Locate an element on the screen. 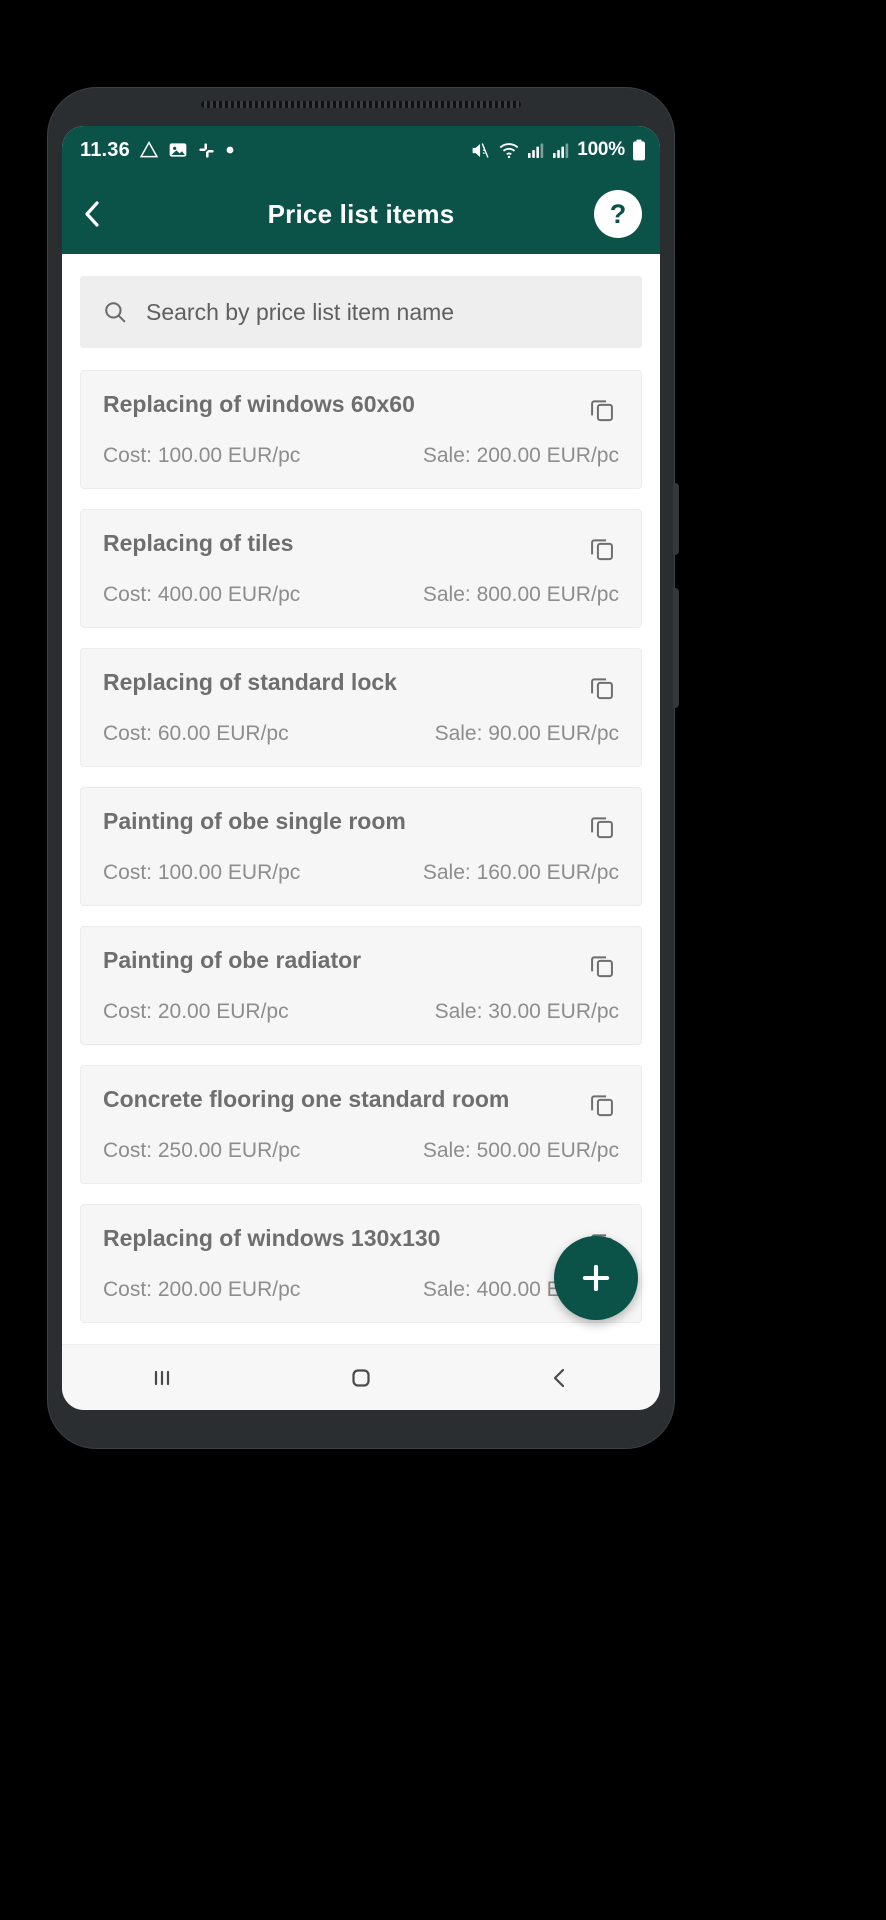 The height and width of the screenshot is (1920, 886). search-icon is located at coordinates (115, 312).